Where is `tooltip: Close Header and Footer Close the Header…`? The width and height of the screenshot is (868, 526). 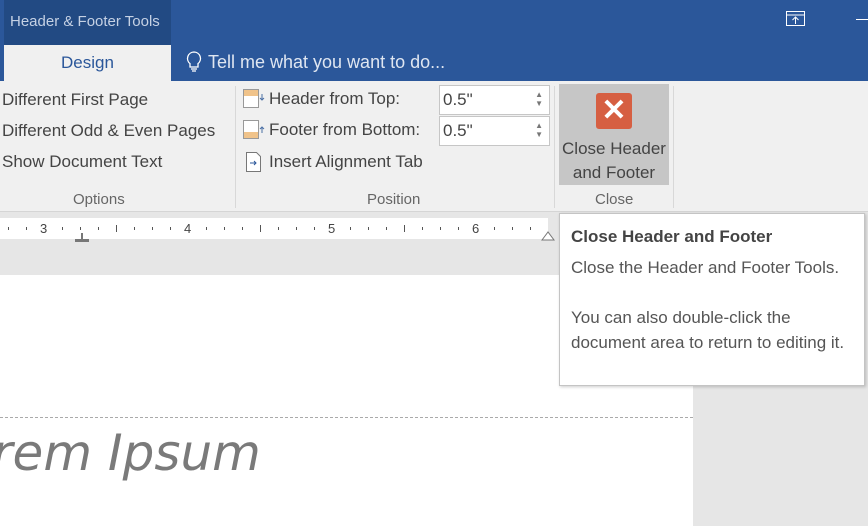
tooltip: Close Header and Footer Close the Header… is located at coordinates (712, 299).